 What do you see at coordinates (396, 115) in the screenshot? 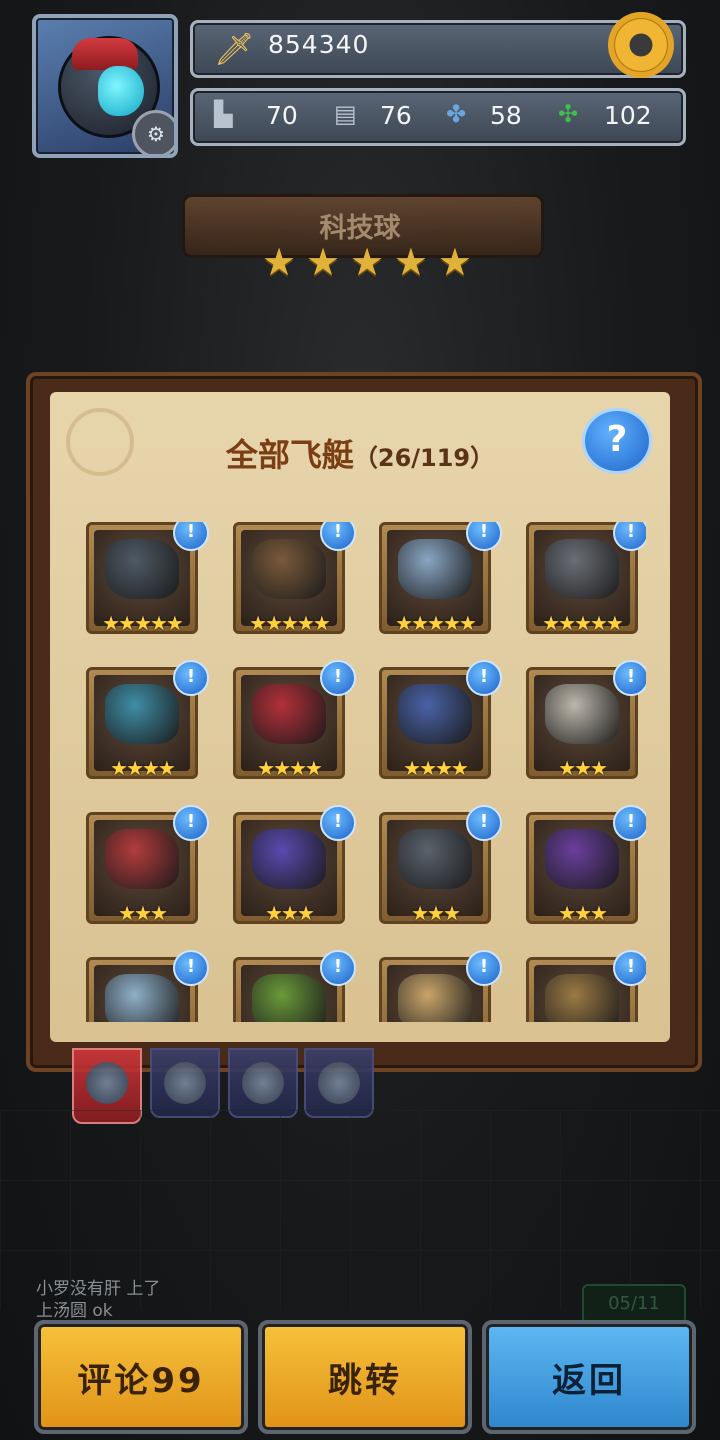
I see `resource-chip-value: 76` at bounding box center [396, 115].